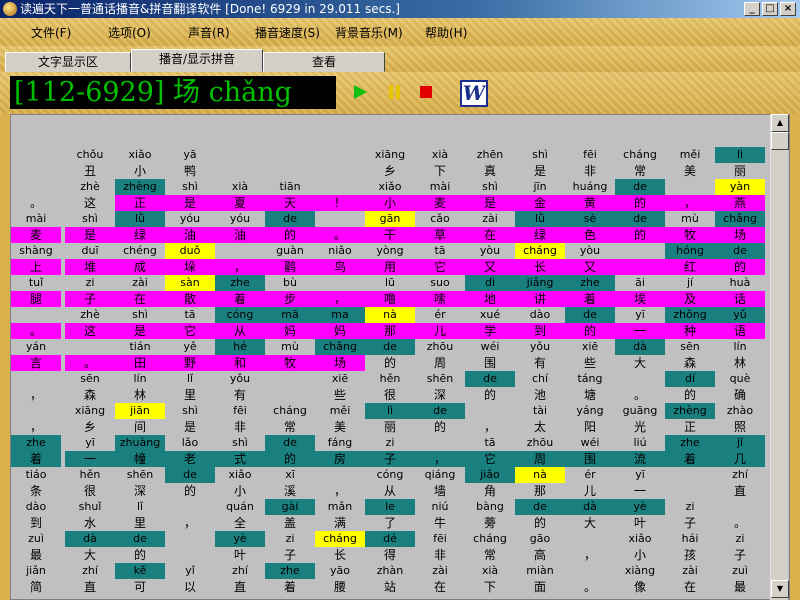  I want to click on pinyin-cell: bù, so click(290, 283).